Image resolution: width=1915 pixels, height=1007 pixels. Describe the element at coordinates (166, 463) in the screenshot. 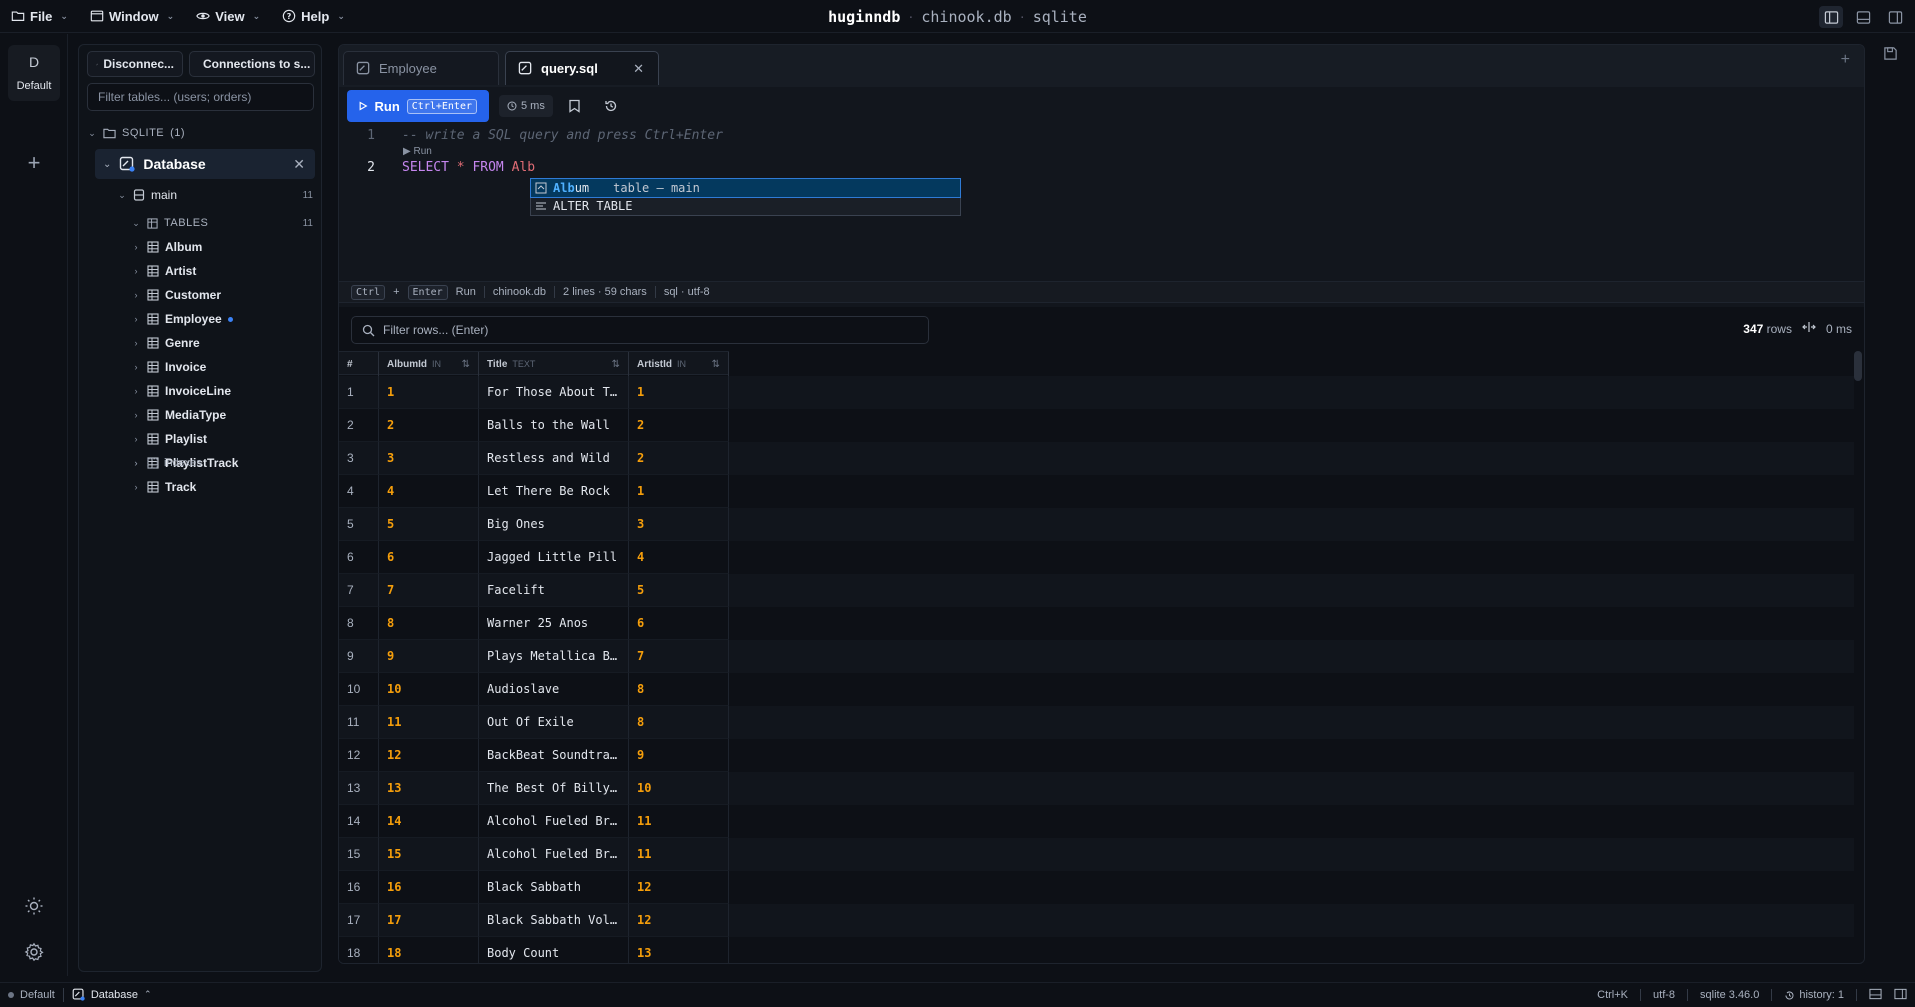

I see `tree-indexes-folder: › indexes` at that location.